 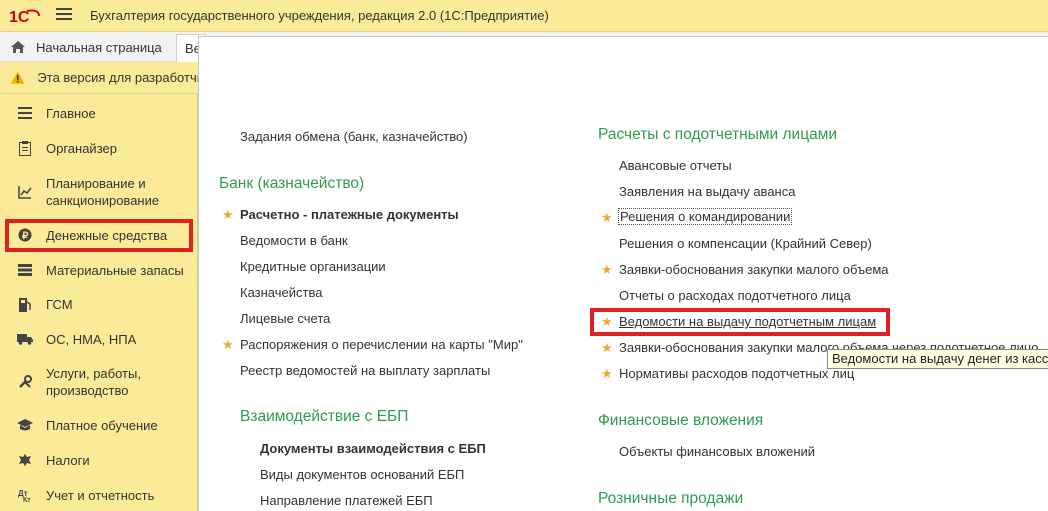 I want to click on developer-version-warning: Эта версия для разработчи, so click(x=99, y=78).